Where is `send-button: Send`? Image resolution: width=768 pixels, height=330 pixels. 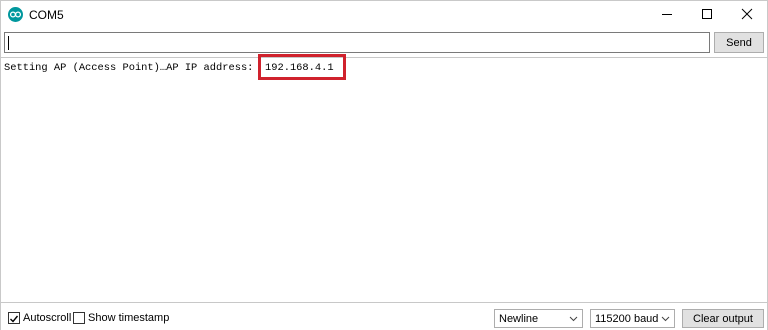
send-button: Send is located at coordinates (739, 42).